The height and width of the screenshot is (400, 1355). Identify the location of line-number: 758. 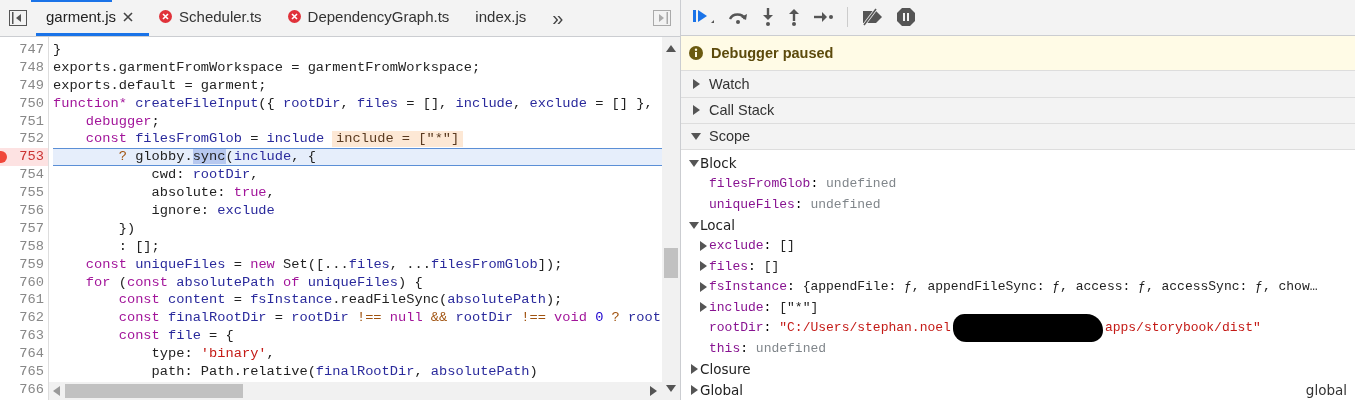
(31, 246).